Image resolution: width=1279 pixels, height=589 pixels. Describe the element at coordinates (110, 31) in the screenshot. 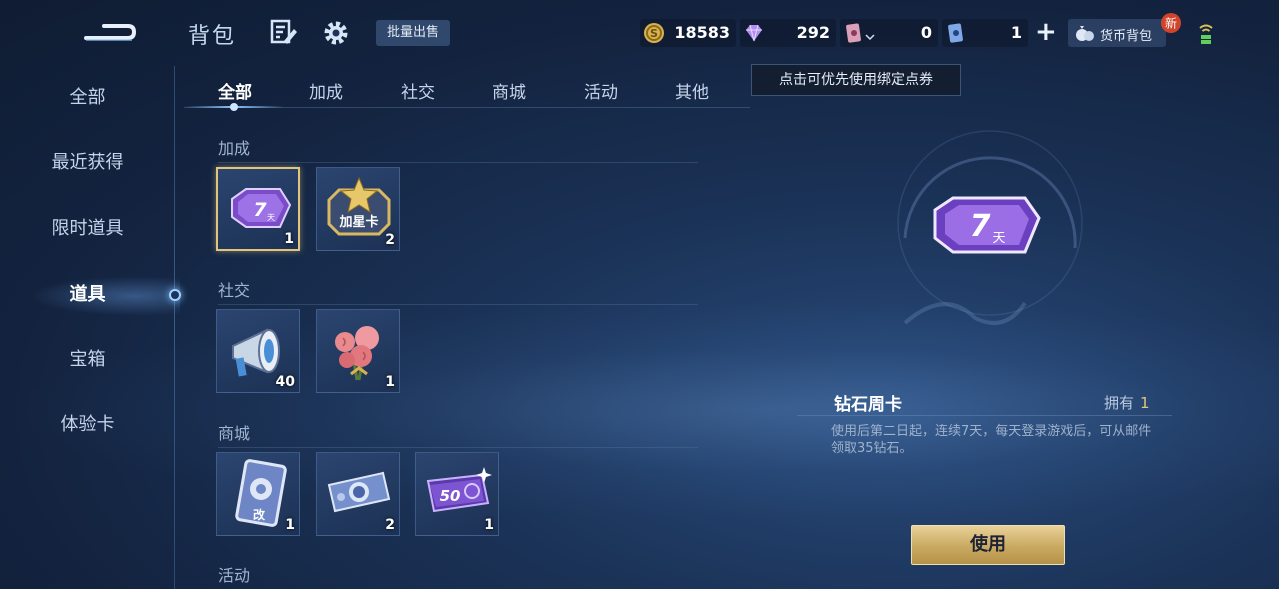

I see `back-arrow-icon` at that location.